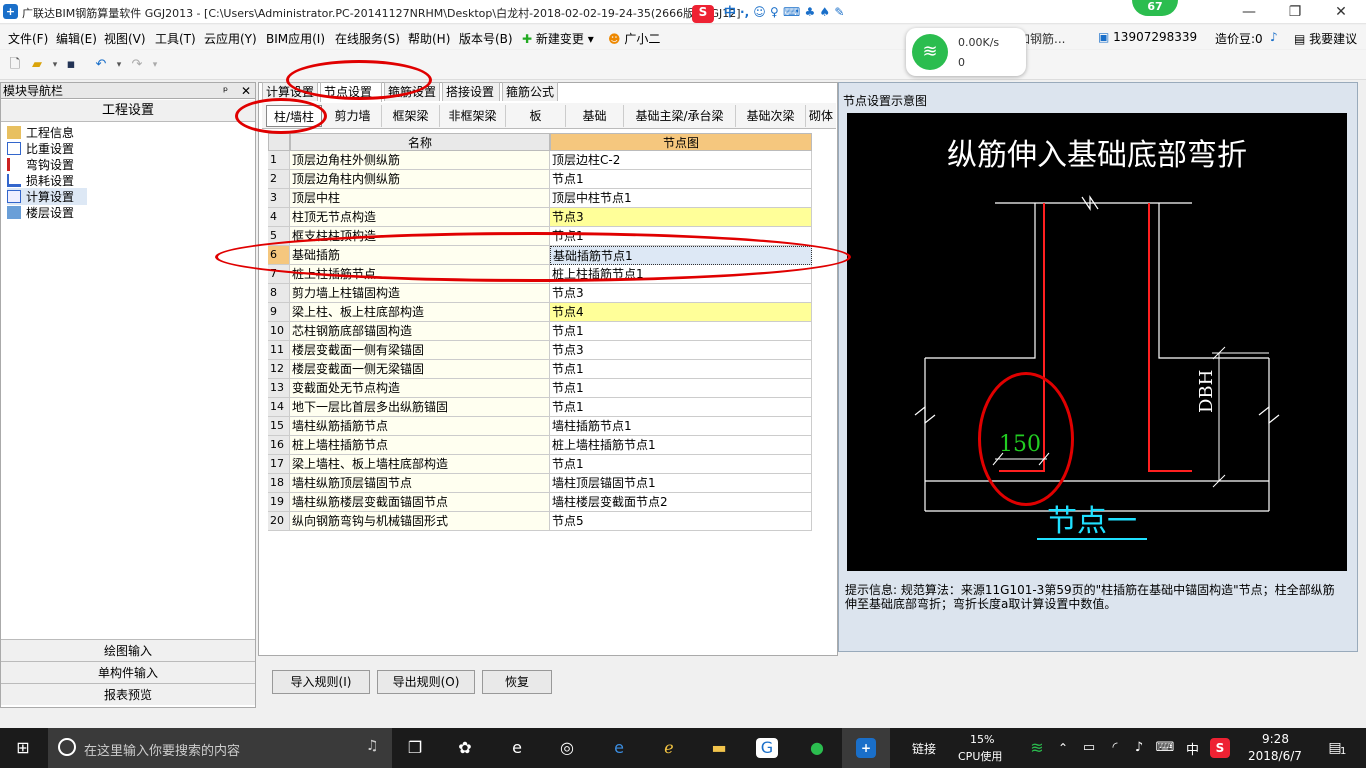  Describe the element at coordinates (40, 148) in the screenshot. I see `tree-item-weight: 比重设置` at that location.